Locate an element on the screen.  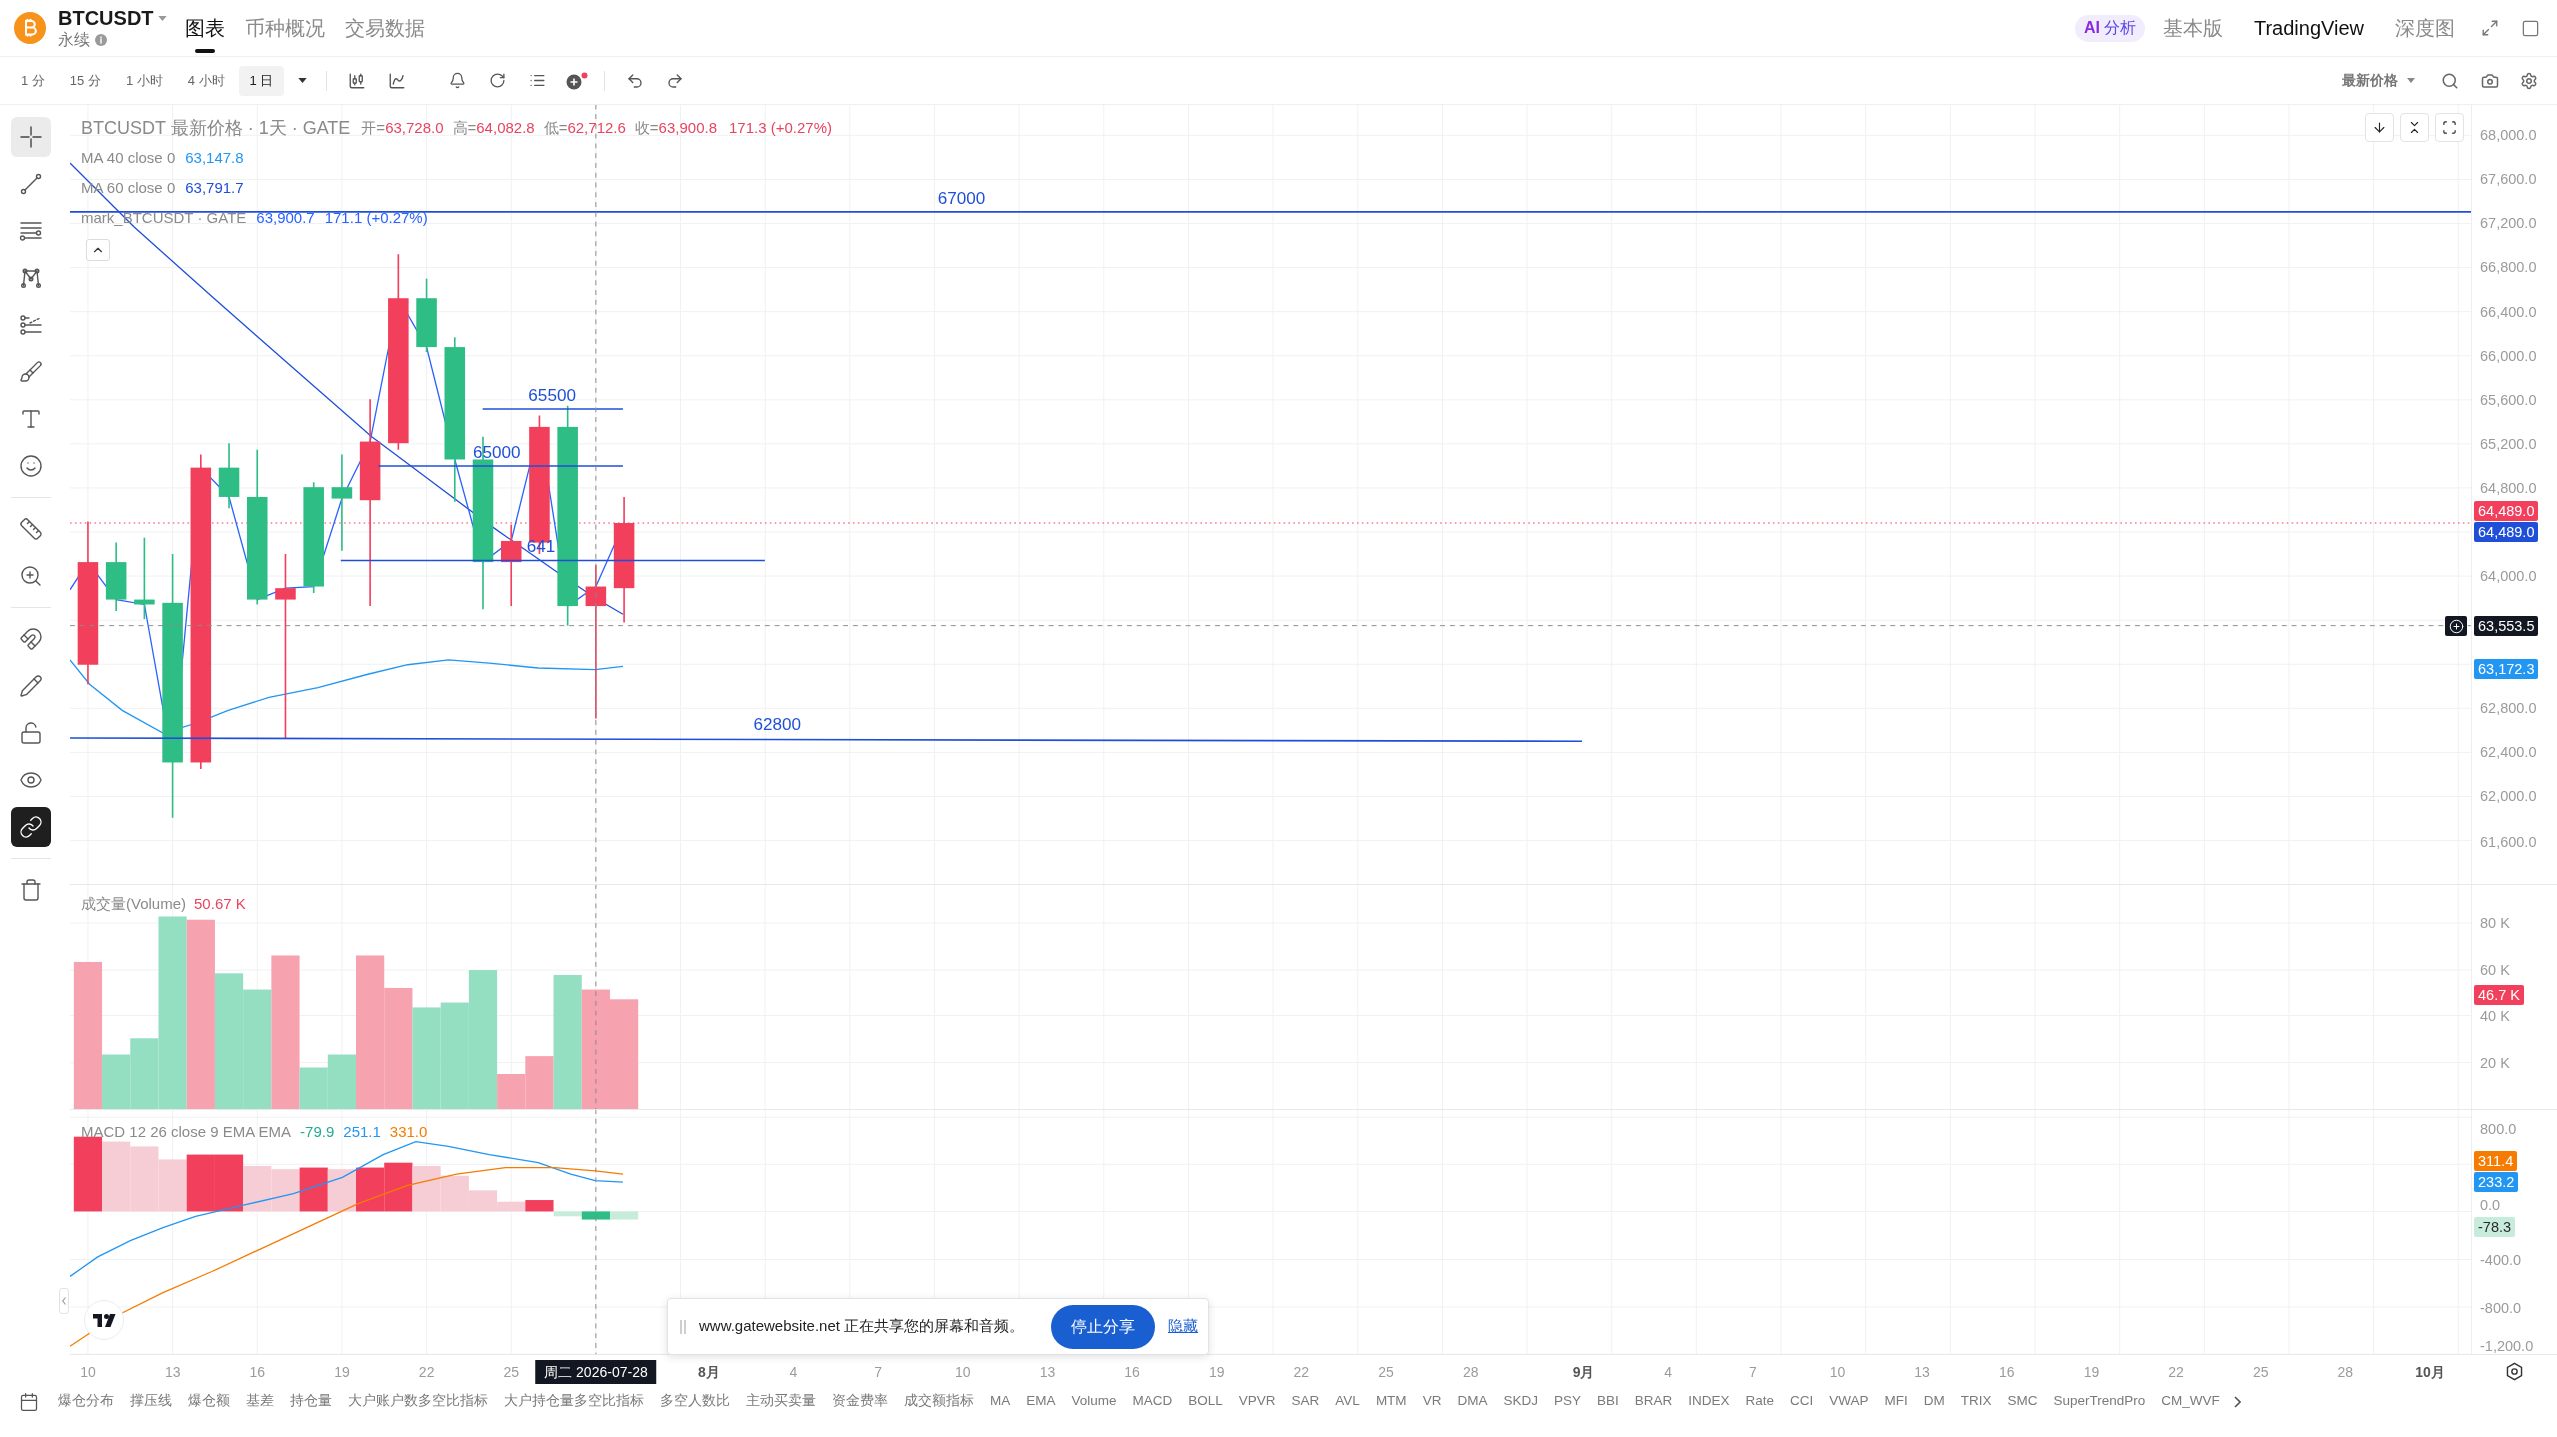
price-marker: 311.4 is located at coordinates (2496, 1161).